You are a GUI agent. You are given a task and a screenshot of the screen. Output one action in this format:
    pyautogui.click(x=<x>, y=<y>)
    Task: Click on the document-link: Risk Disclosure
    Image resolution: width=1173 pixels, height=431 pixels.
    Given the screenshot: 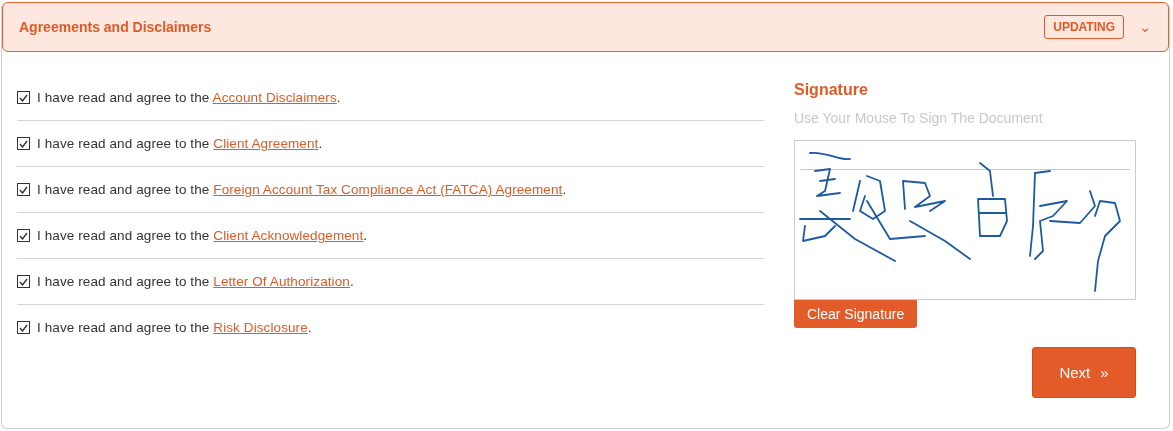 What is the action you would take?
    pyautogui.click(x=260, y=327)
    